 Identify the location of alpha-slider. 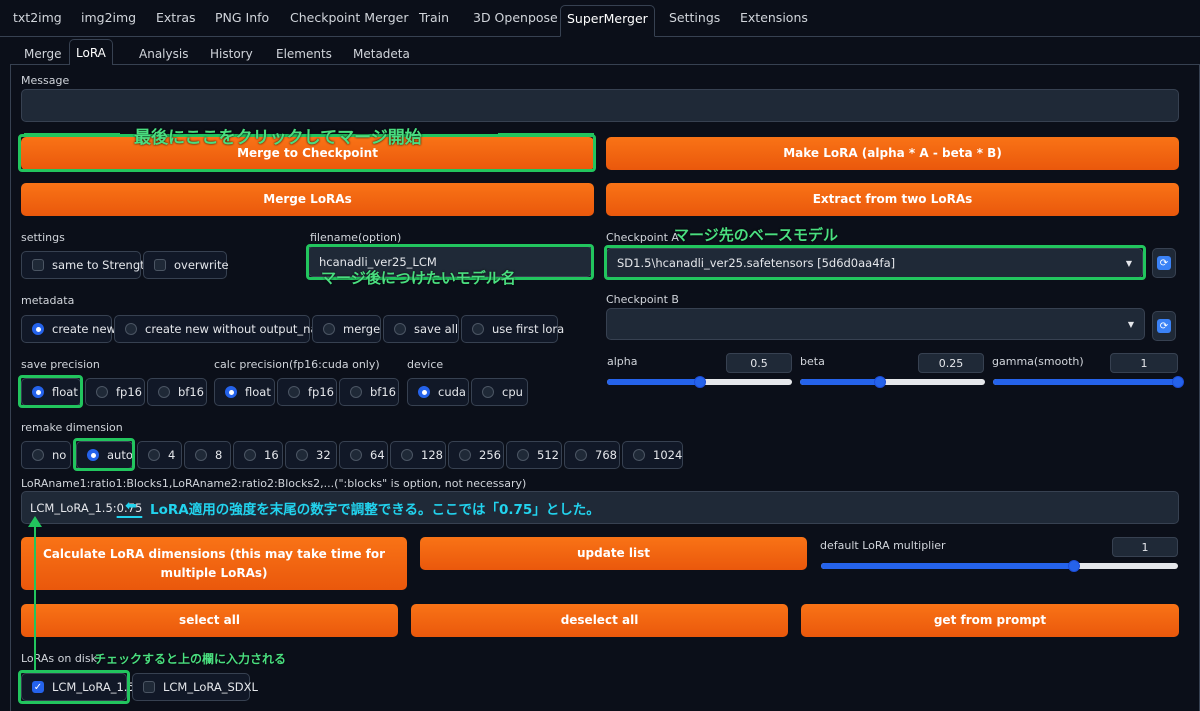
(699, 382).